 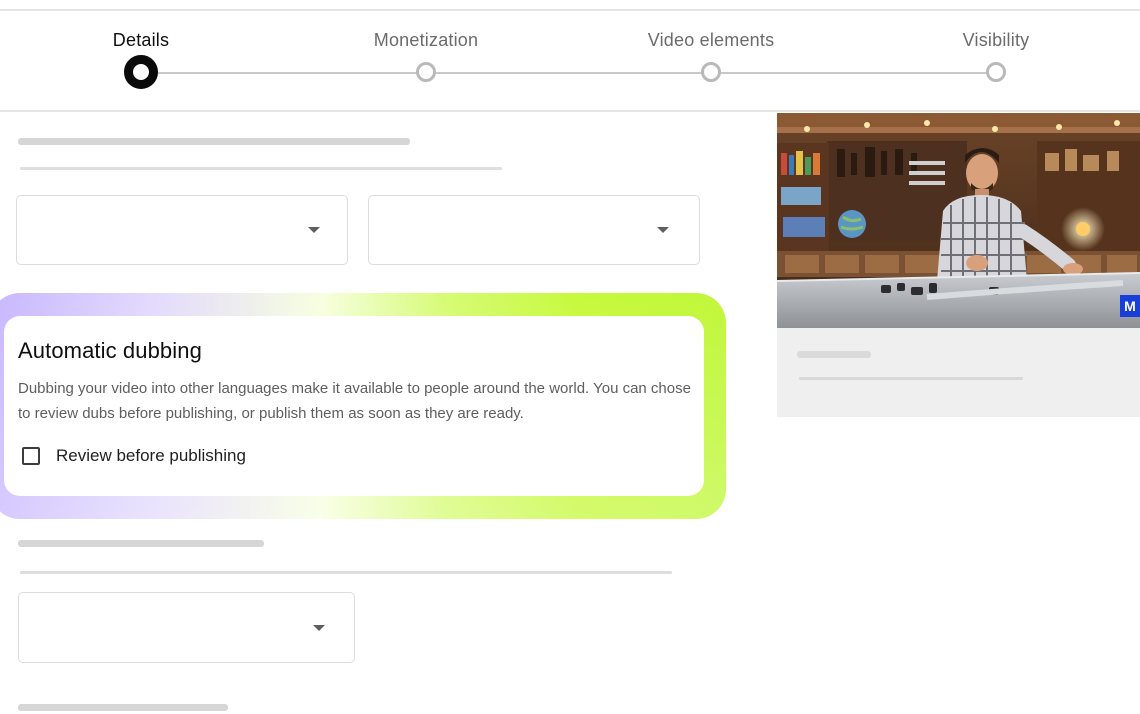 I want to click on step-details: Details, so click(x=141, y=50).